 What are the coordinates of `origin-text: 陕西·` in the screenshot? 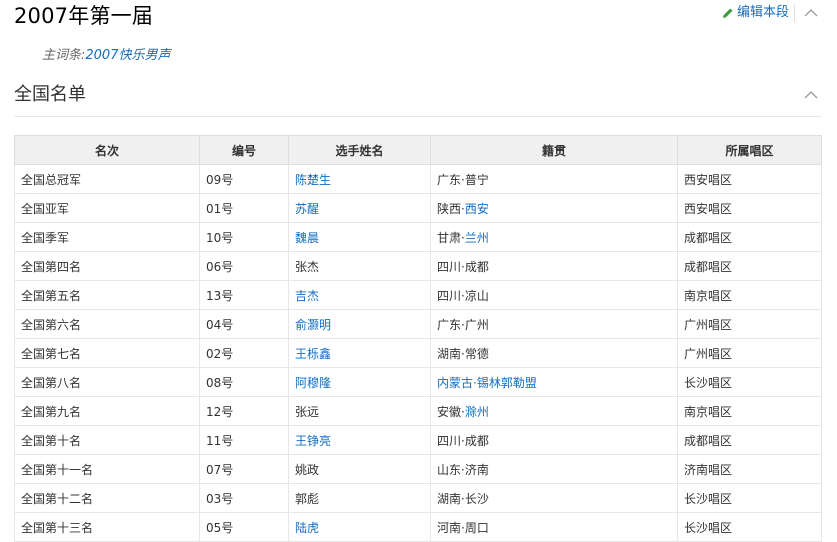 It's located at (451, 208).